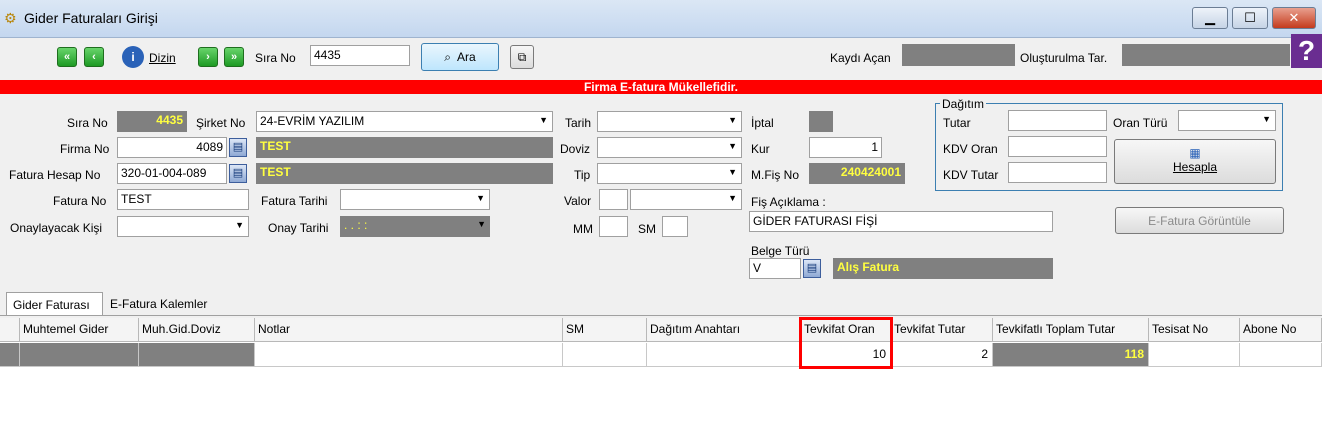 The width and height of the screenshot is (1322, 423). What do you see at coordinates (661, 87) in the screenshot?
I see `efatura-banner: Firma E-fatura Mükellefidir.` at bounding box center [661, 87].